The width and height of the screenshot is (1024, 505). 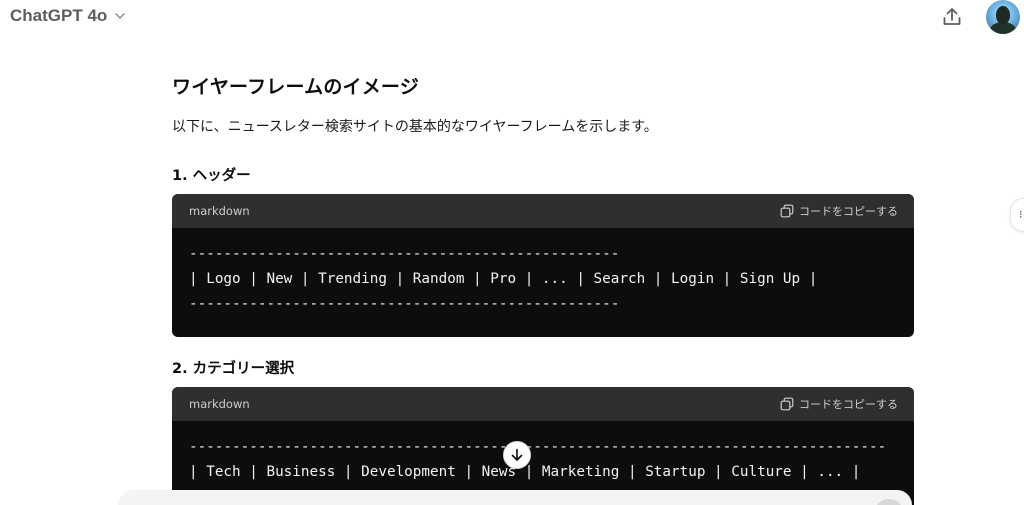 I want to click on collapse-handle-icon: ⁝, so click(x=1021, y=214).